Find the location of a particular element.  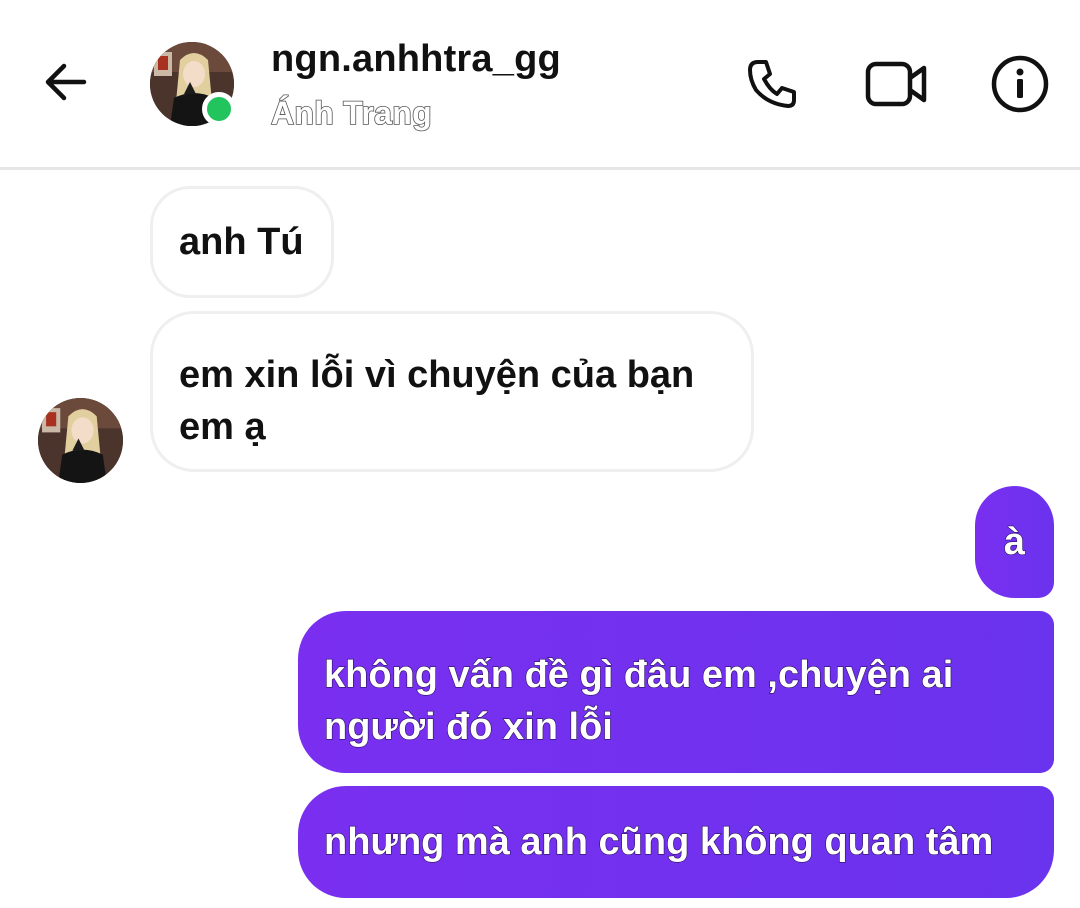

message-text: anh Tú is located at coordinates (241, 242).